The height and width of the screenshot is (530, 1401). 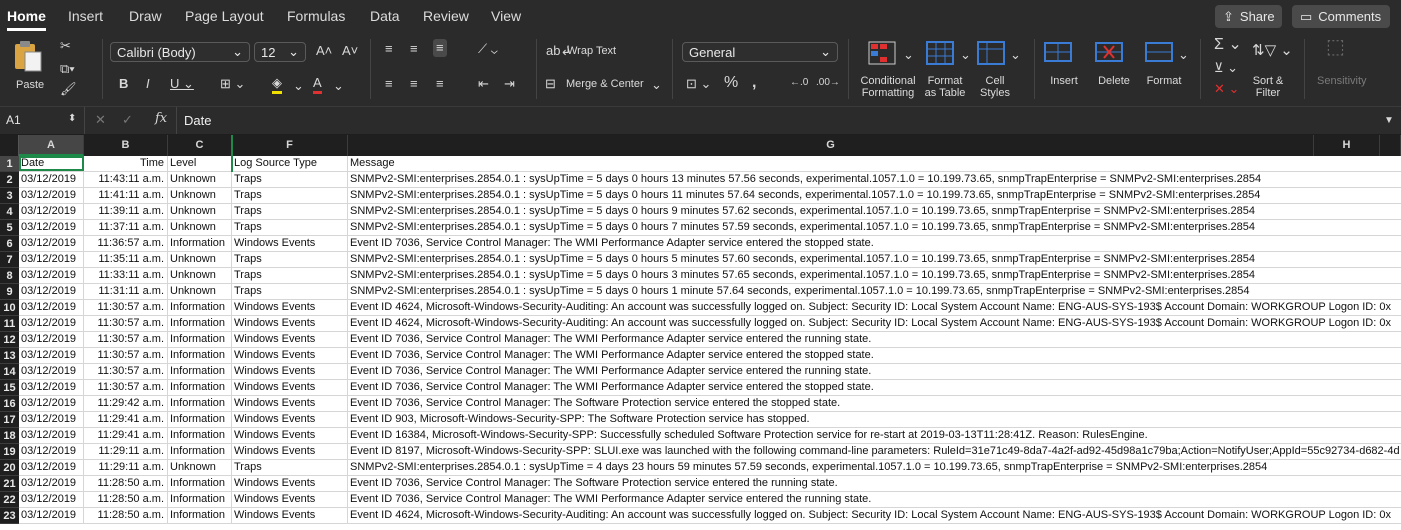 What do you see at coordinates (224, 16) in the screenshot?
I see `tab-page-layout: Page Layout` at bounding box center [224, 16].